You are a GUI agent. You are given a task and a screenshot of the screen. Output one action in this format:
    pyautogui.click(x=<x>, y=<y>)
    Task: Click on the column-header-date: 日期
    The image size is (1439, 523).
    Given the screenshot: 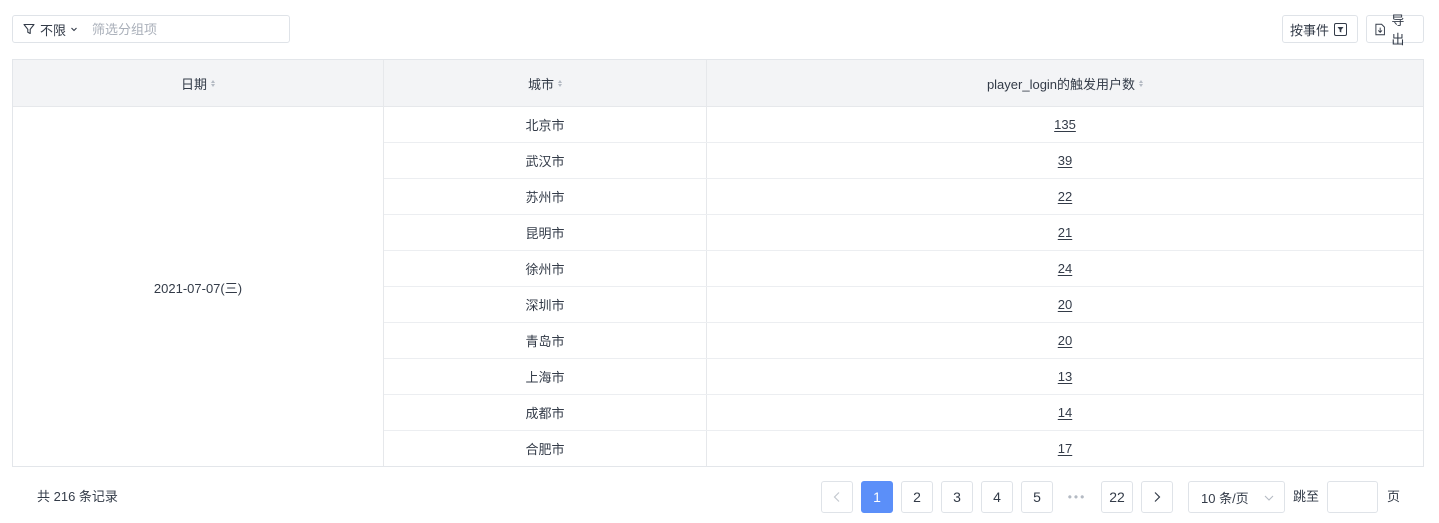 What is the action you would take?
    pyautogui.click(x=198, y=83)
    